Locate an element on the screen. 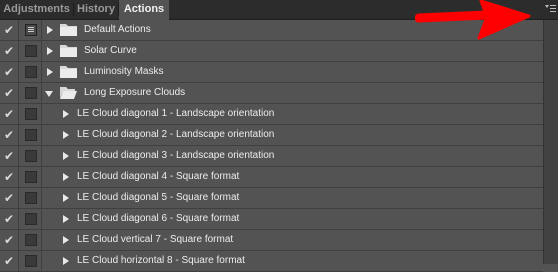  action-set-row: ✔ Solar Curve is located at coordinates (271, 51).